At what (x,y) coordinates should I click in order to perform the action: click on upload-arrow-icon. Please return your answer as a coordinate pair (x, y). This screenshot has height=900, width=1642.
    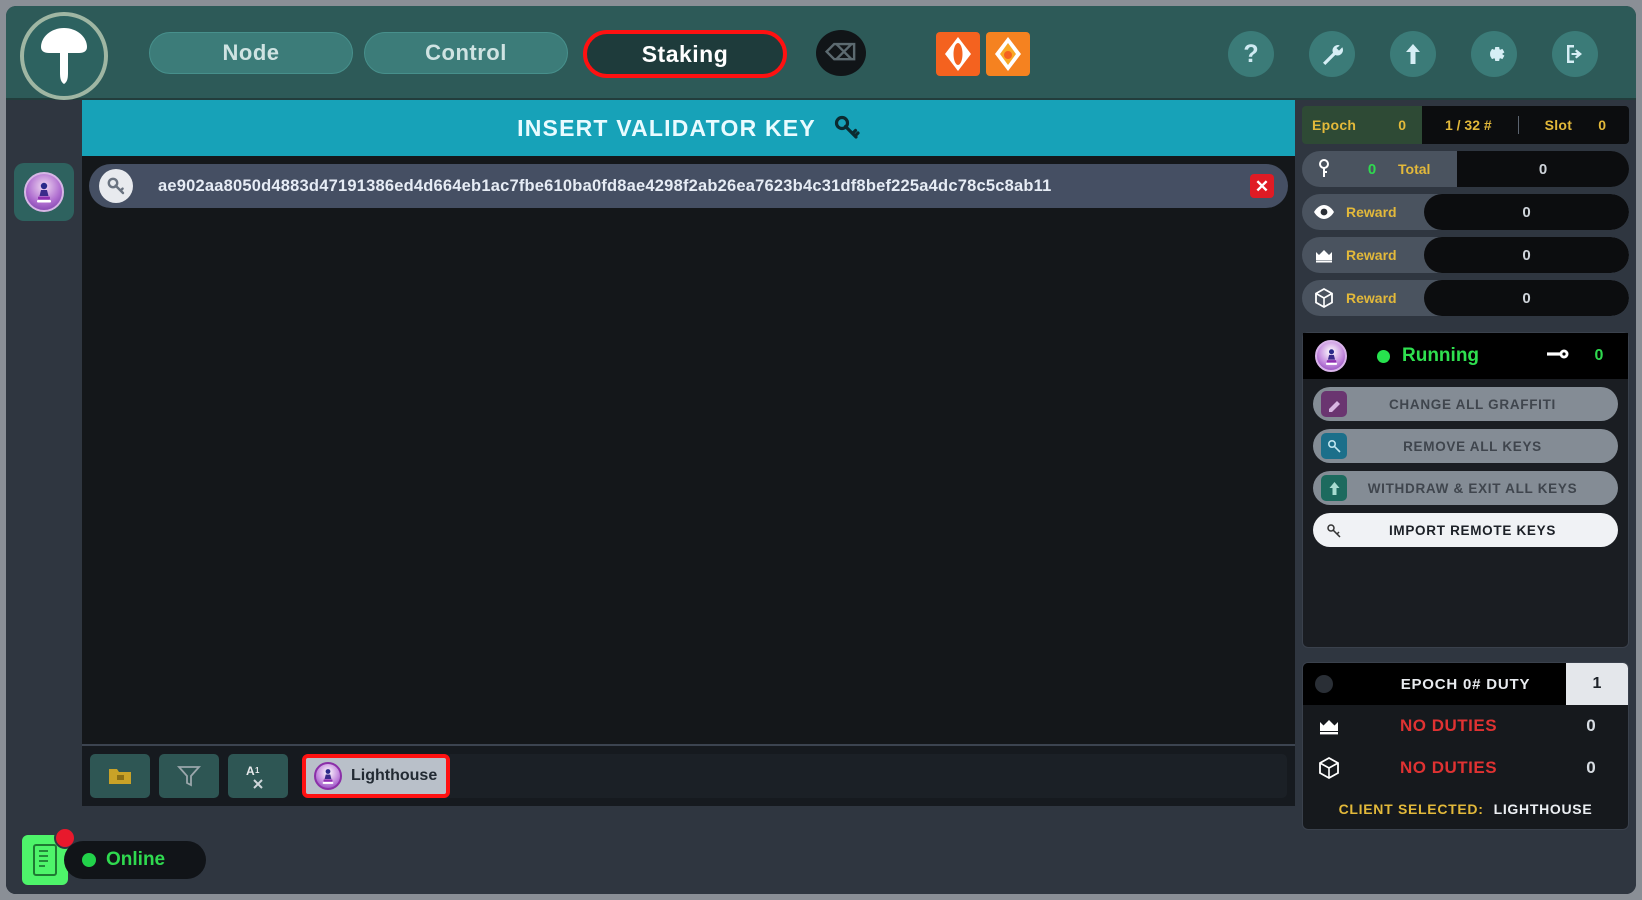
    Looking at the image, I should click on (1413, 54).